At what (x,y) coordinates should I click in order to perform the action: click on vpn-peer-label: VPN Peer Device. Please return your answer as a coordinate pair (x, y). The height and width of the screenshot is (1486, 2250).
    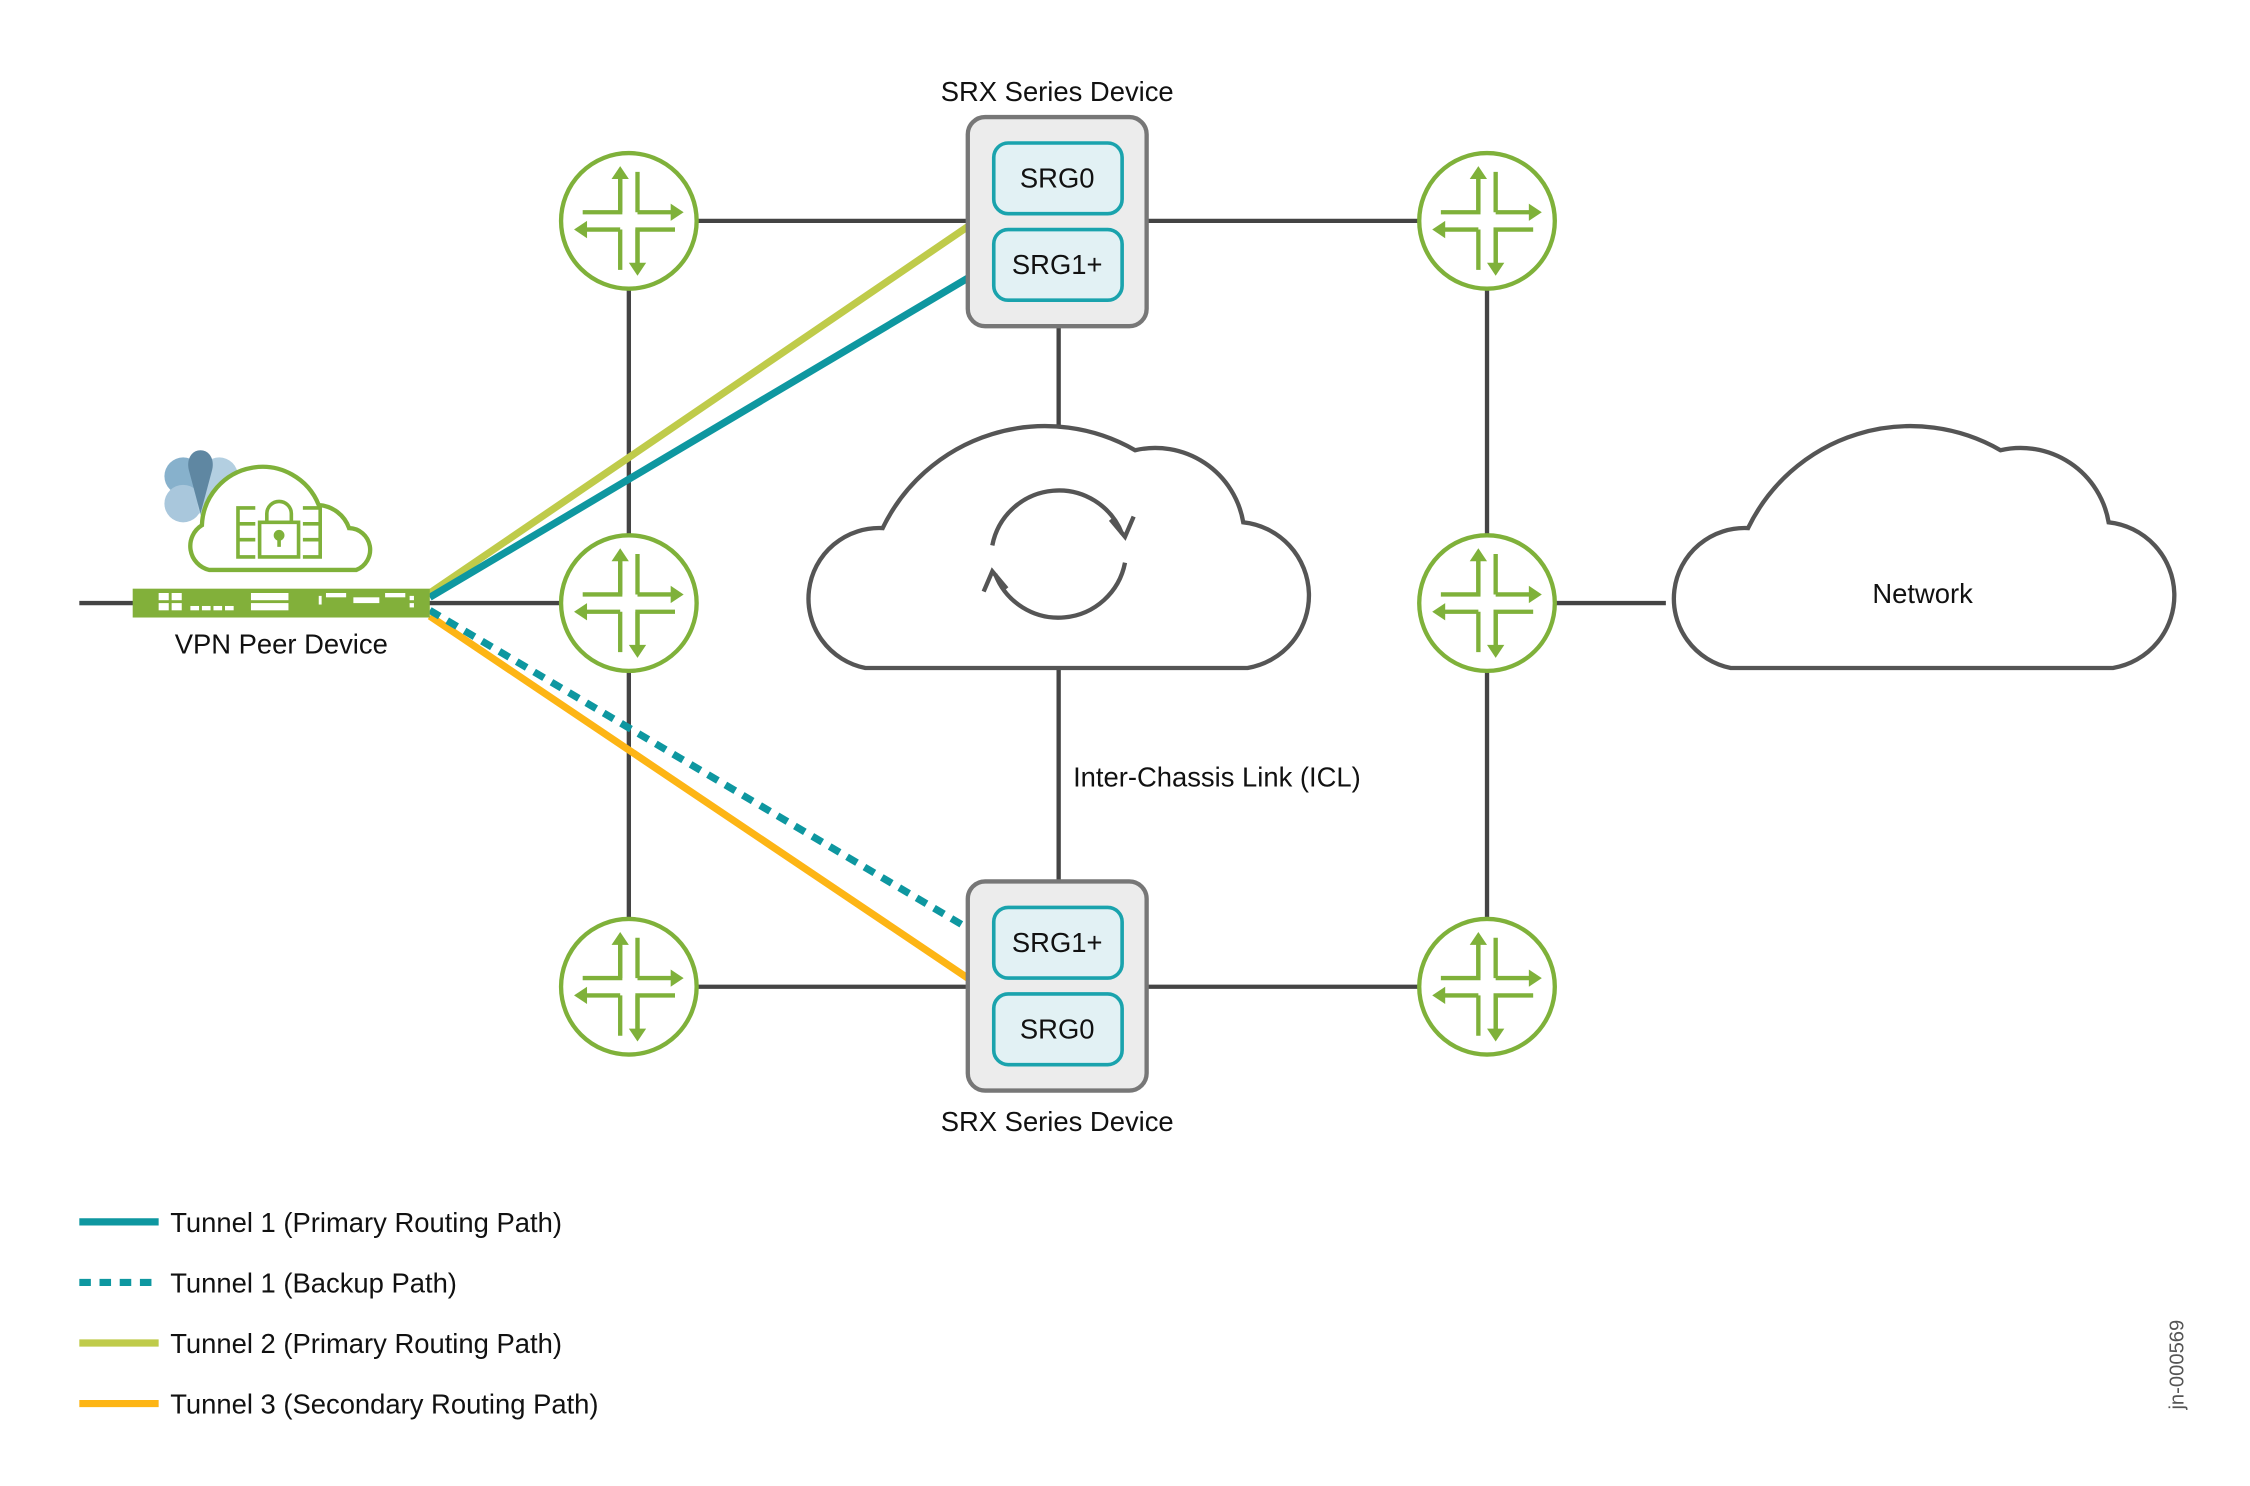
    Looking at the image, I should click on (281, 644).